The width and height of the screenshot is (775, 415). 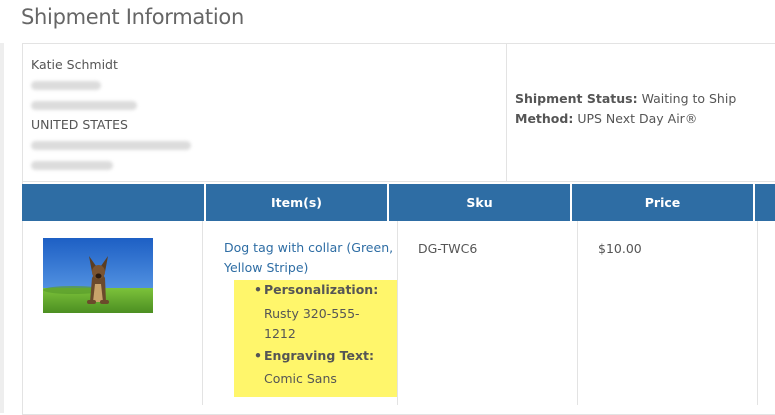 I want to click on option-label: Personalization:, so click(x=316, y=289).